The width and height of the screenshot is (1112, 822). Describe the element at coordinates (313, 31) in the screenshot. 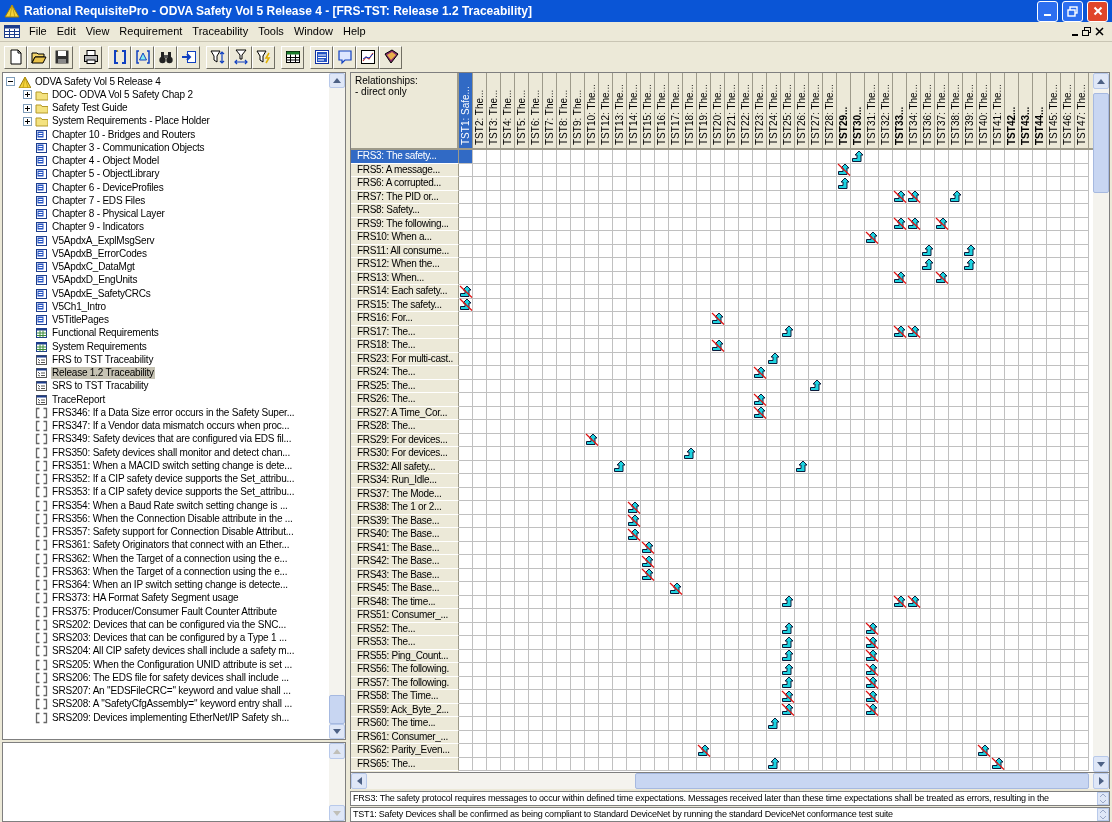

I see `menu-item: Window` at that location.